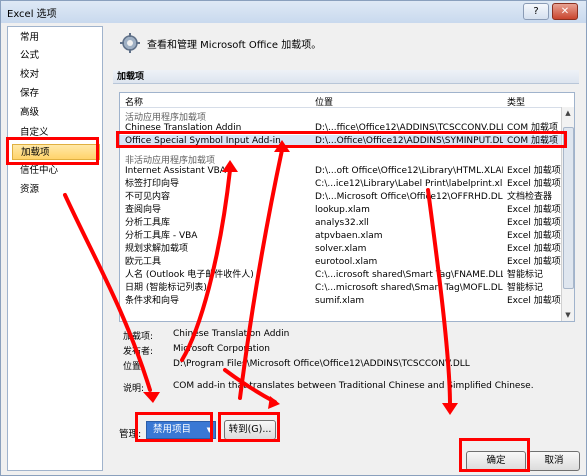 This screenshot has width=587, height=476. What do you see at coordinates (324, 101) in the screenshot?
I see `column-header-location: 位置` at bounding box center [324, 101].